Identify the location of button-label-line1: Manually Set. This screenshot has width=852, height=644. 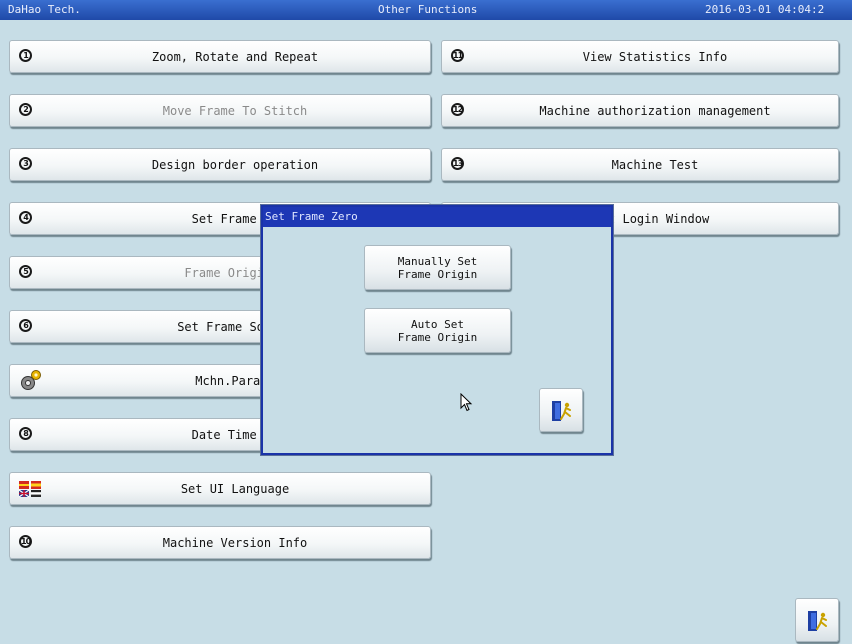
(437, 261).